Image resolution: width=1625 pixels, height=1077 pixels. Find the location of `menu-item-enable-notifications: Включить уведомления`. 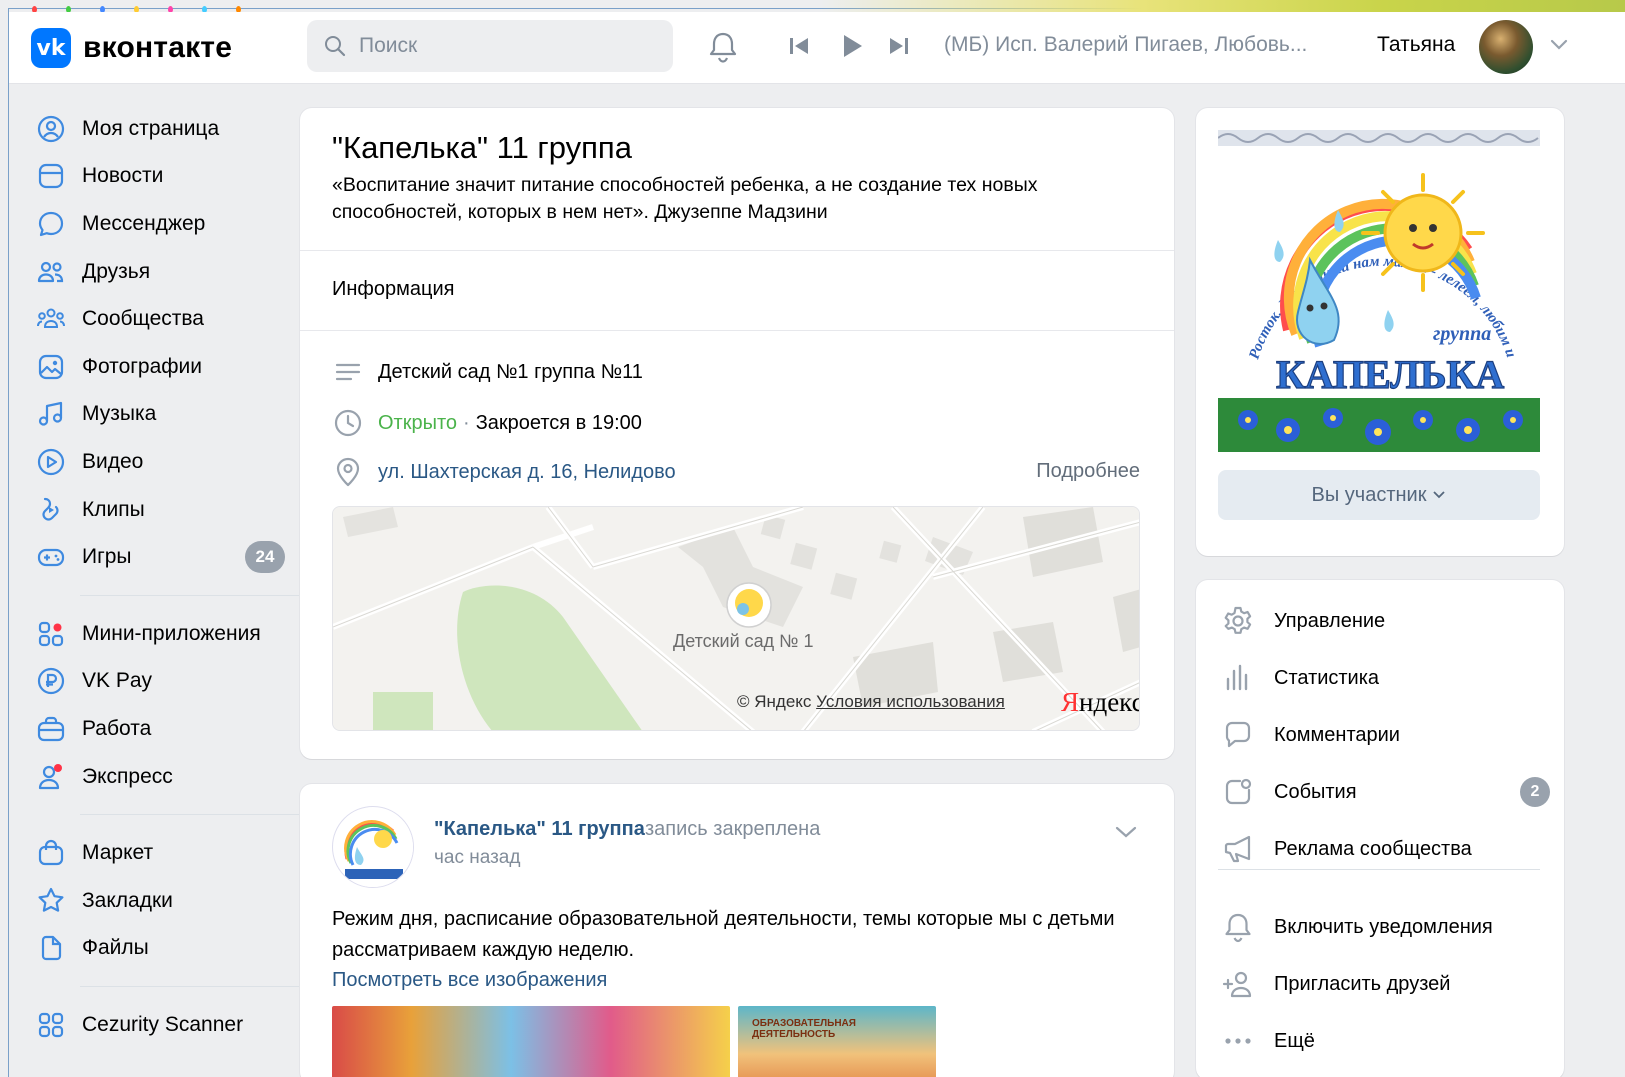

menu-item-enable-notifications: Включить уведомления is located at coordinates (1355, 927).